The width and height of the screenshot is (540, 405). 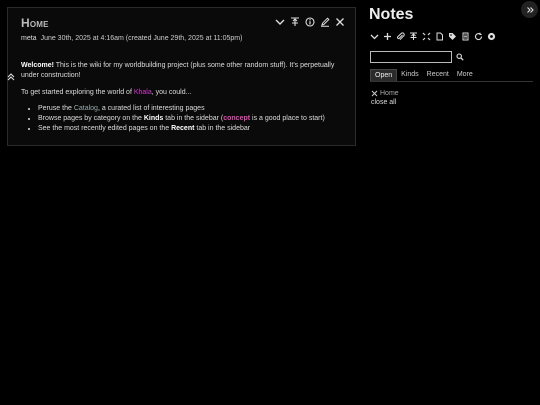 I want to click on b1-post: , a curated list of interesting pages, so click(x=151, y=108).